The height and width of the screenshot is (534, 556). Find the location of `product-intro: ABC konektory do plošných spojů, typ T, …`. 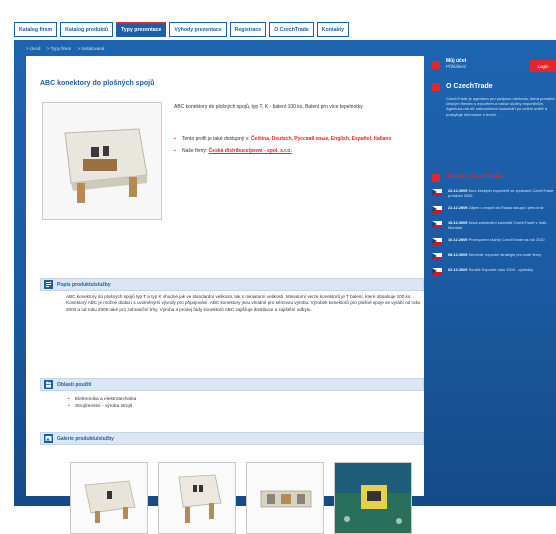

product-intro: ABC konektory do plošných spojů, typ T, … is located at coordinates (269, 107).